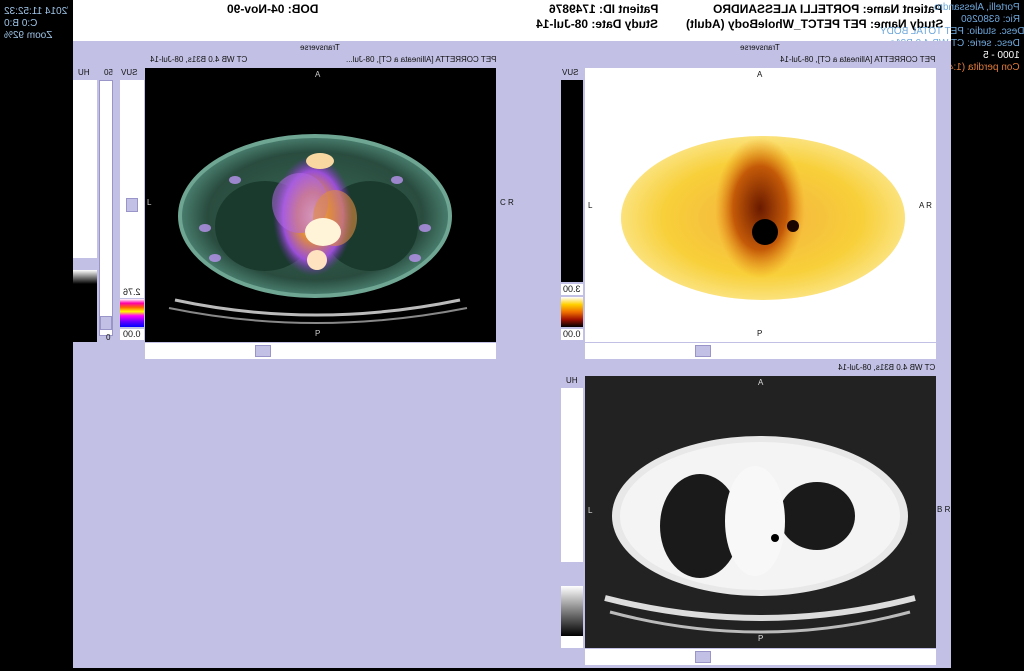 The image size is (1024, 671). What do you see at coordinates (132, 292) in the screenshot?
I see `fused-suv-max: 2.76` at bounding box center [132, 292].